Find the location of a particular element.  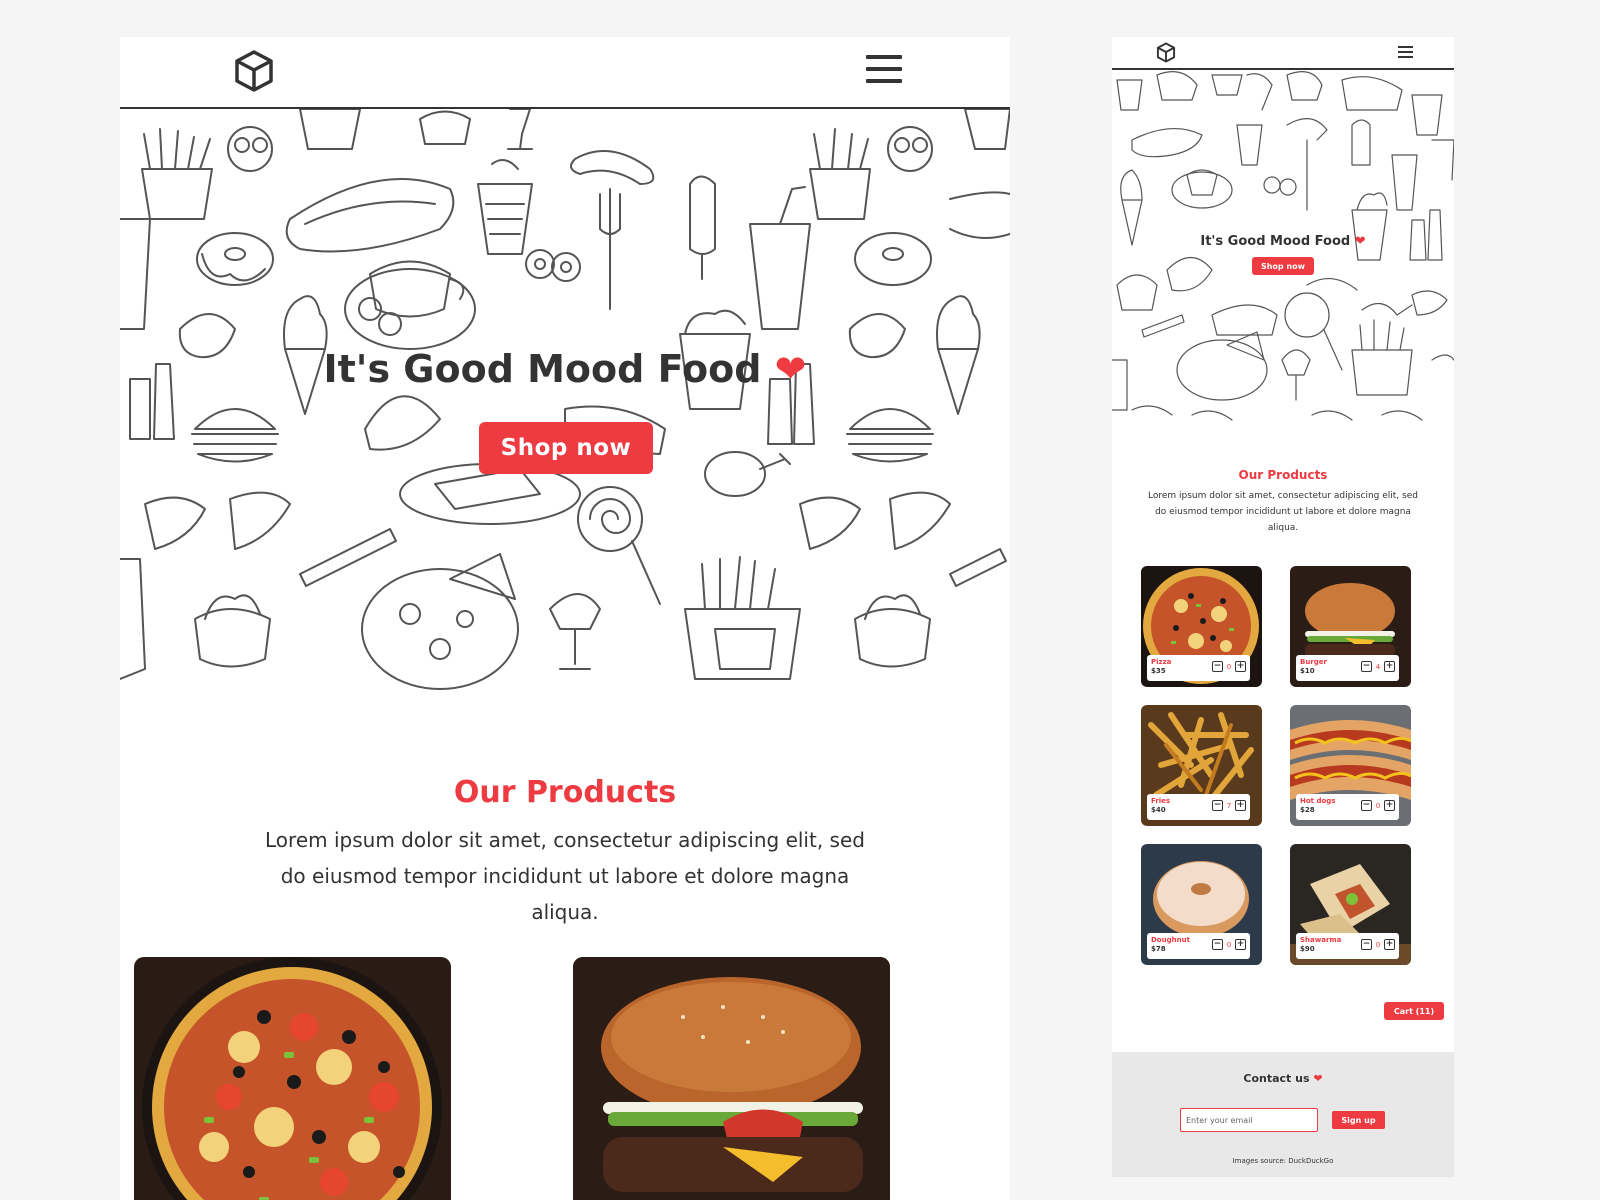

product-card-fries: Fries $40 − 7 + is located at coordinates (1201, 765).